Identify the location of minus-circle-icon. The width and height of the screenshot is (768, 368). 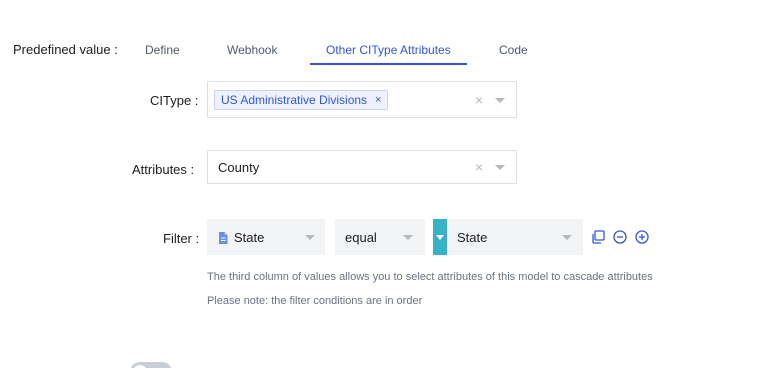
(620, 237).